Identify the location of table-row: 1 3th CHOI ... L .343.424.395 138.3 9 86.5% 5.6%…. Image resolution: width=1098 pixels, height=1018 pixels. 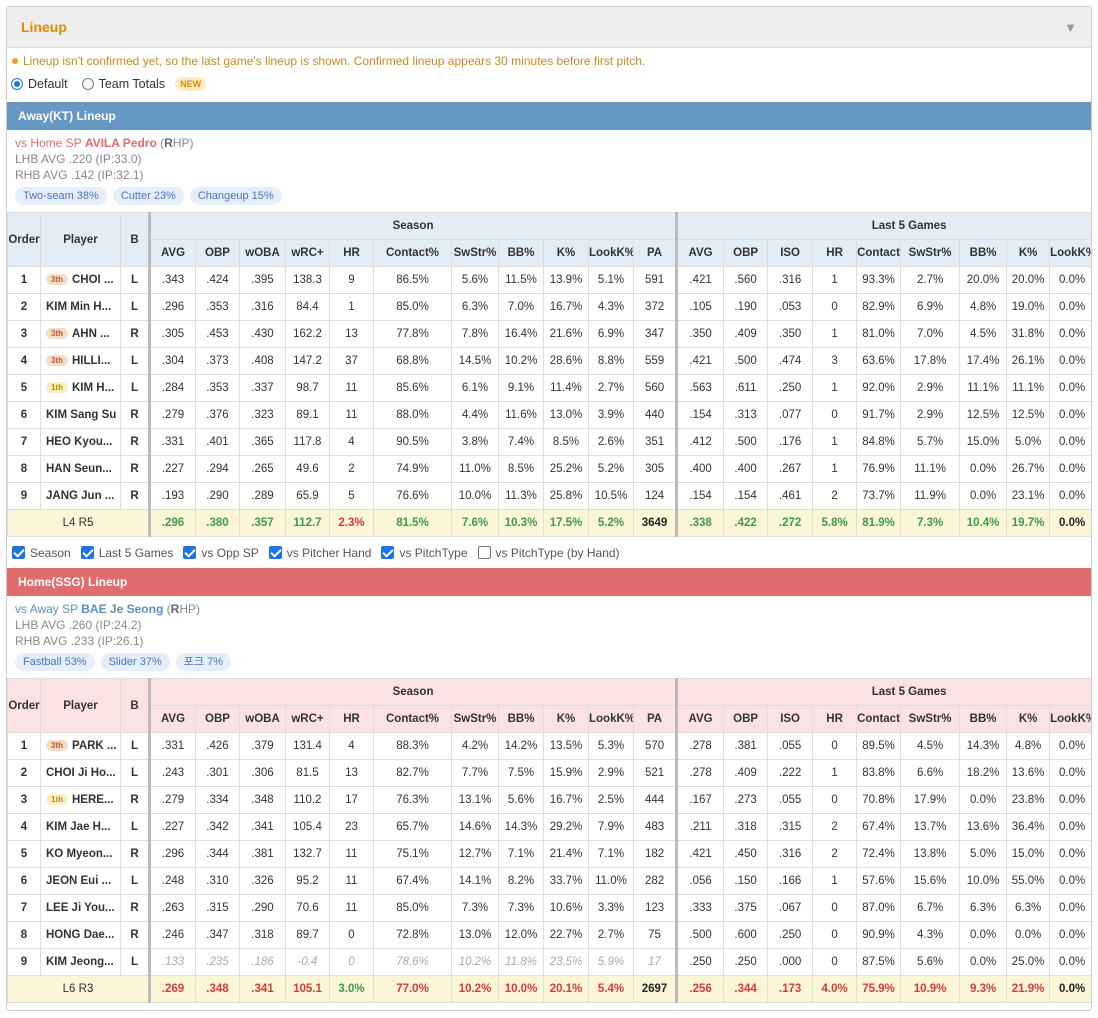
(549, 280).